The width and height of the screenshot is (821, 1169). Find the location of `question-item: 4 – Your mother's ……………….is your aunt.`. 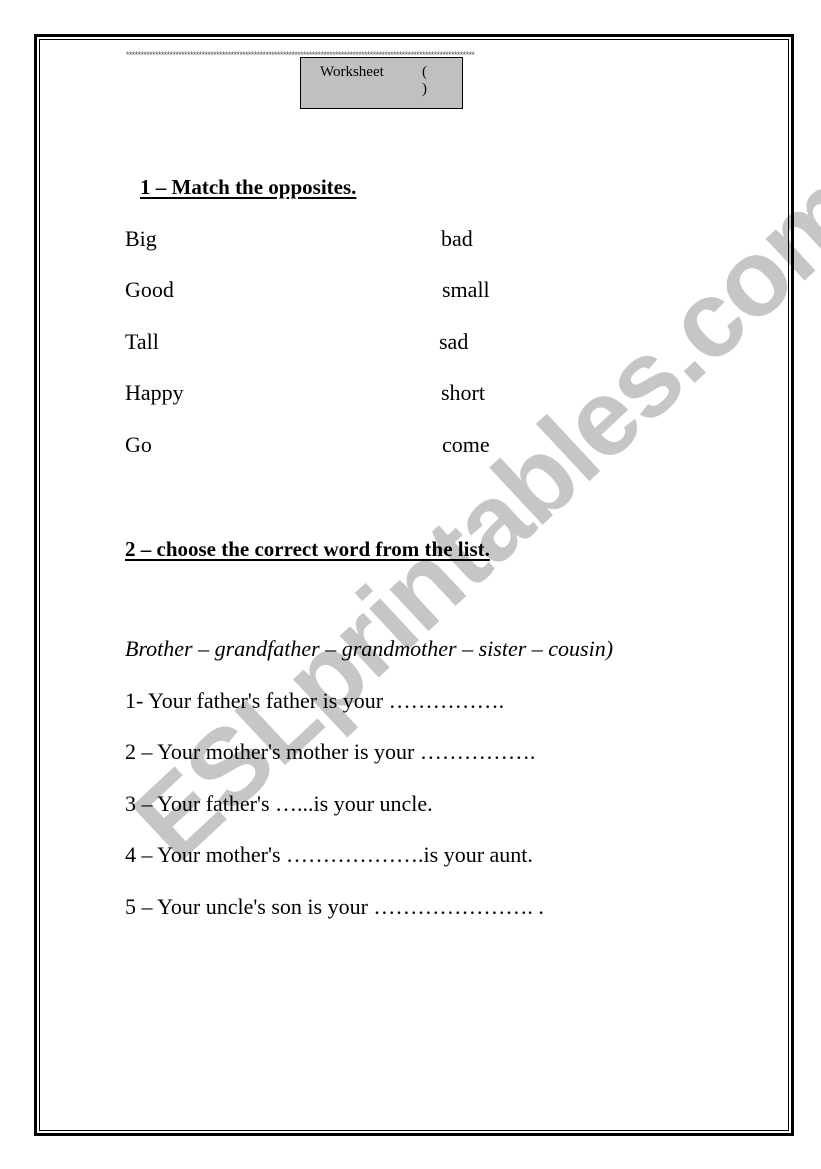

question-item: 4 – Your mother's ……………….is your aunt. is located at coordinates (329, 854).